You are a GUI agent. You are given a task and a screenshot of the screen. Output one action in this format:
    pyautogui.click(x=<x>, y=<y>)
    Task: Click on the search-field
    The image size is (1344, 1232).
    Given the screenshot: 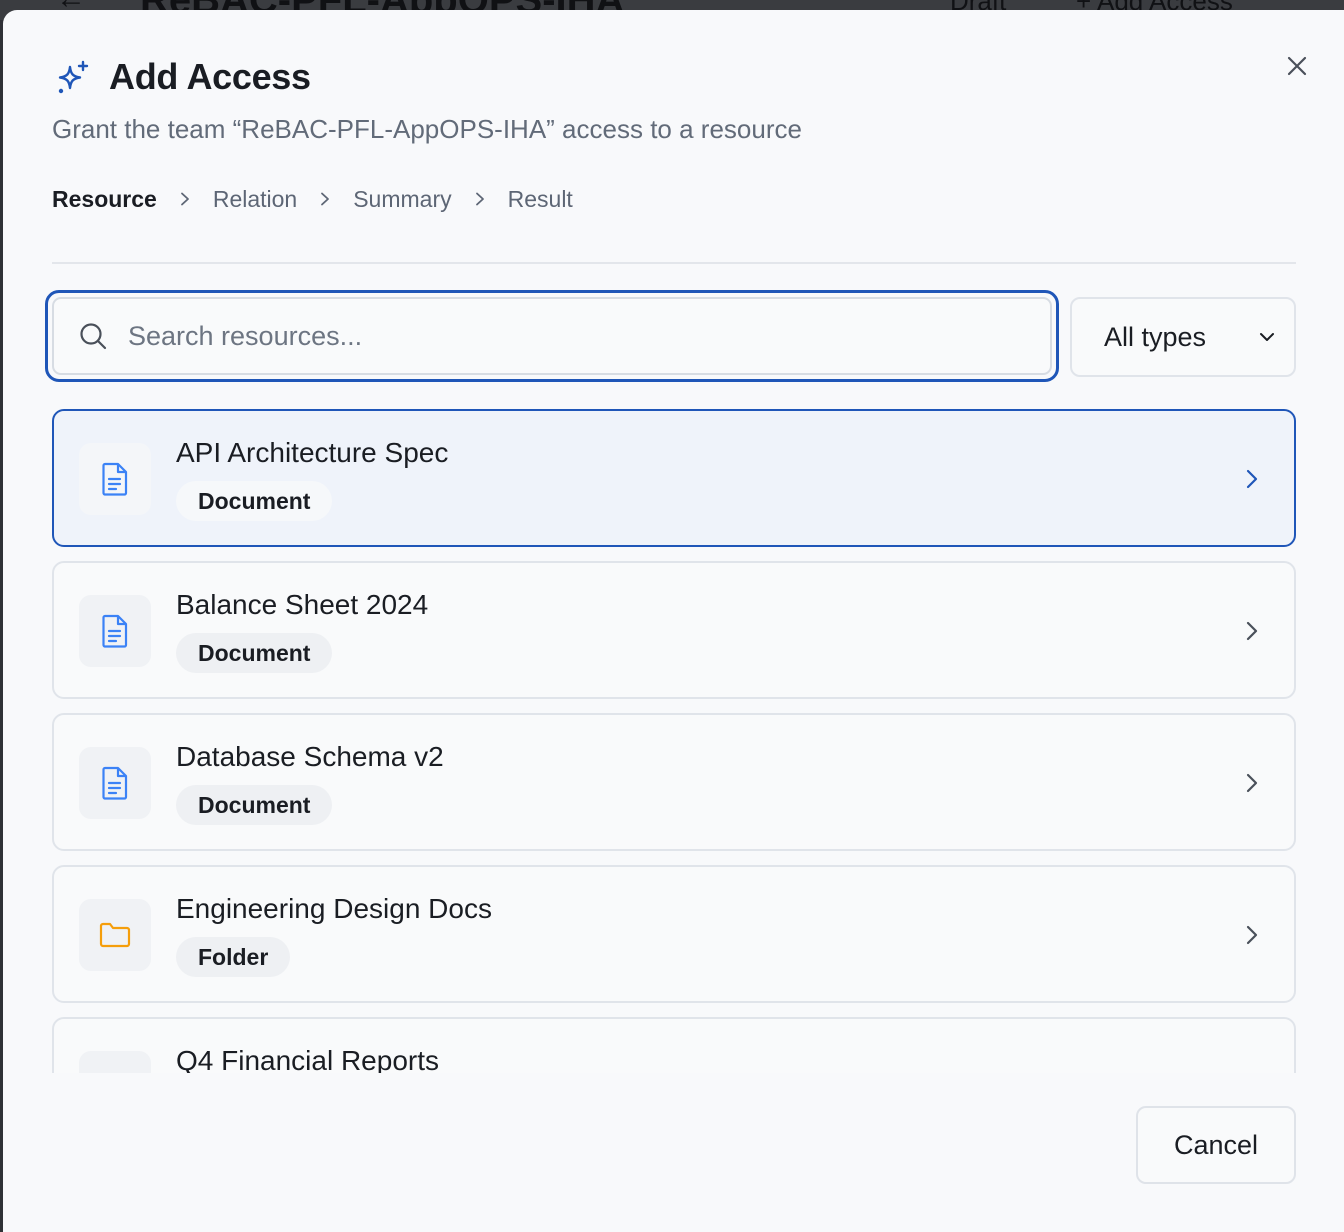 What is the action you would take?
    pyautogui.click(x=552, y=336)
    